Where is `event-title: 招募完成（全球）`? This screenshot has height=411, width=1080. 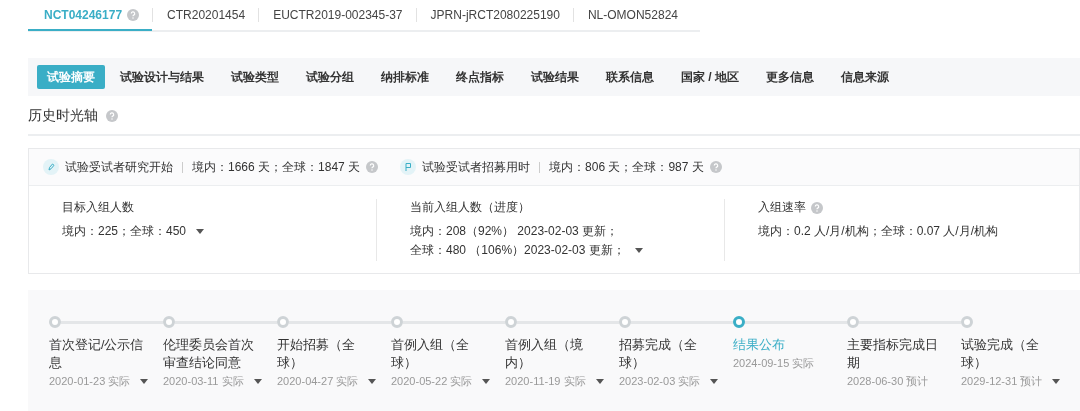
event-title: 招募完成（全球） is located at coordinates (658, 354).